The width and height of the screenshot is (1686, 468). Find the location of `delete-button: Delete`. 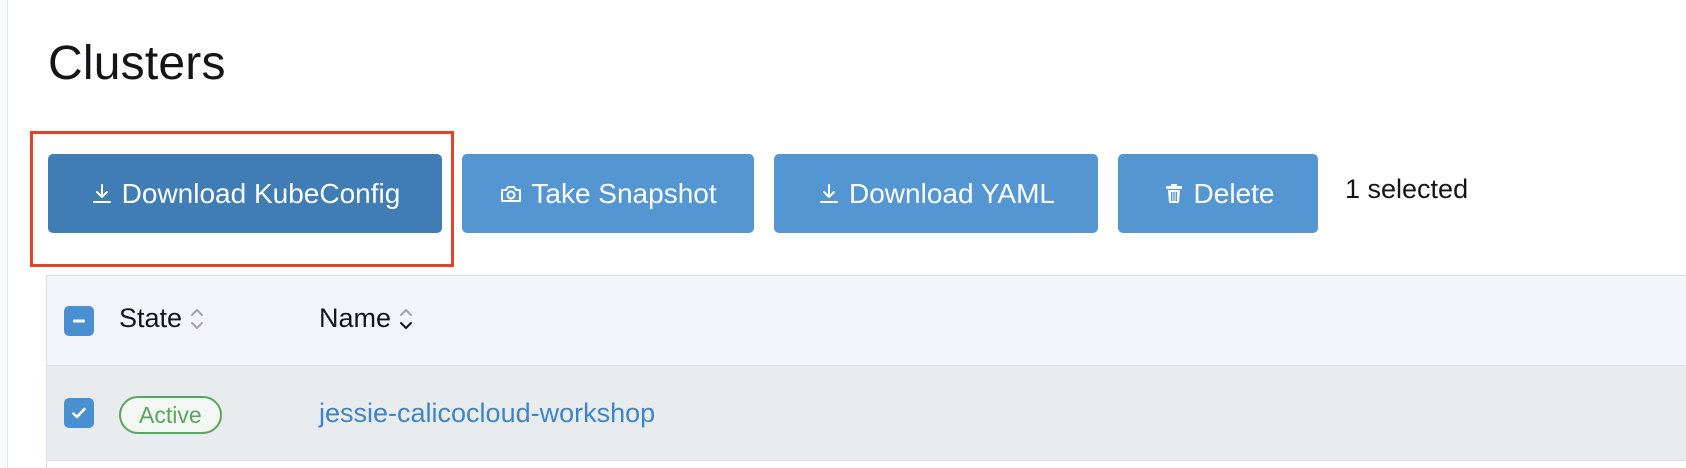

delete-button: Delete is located at coordinates (1218, 193).